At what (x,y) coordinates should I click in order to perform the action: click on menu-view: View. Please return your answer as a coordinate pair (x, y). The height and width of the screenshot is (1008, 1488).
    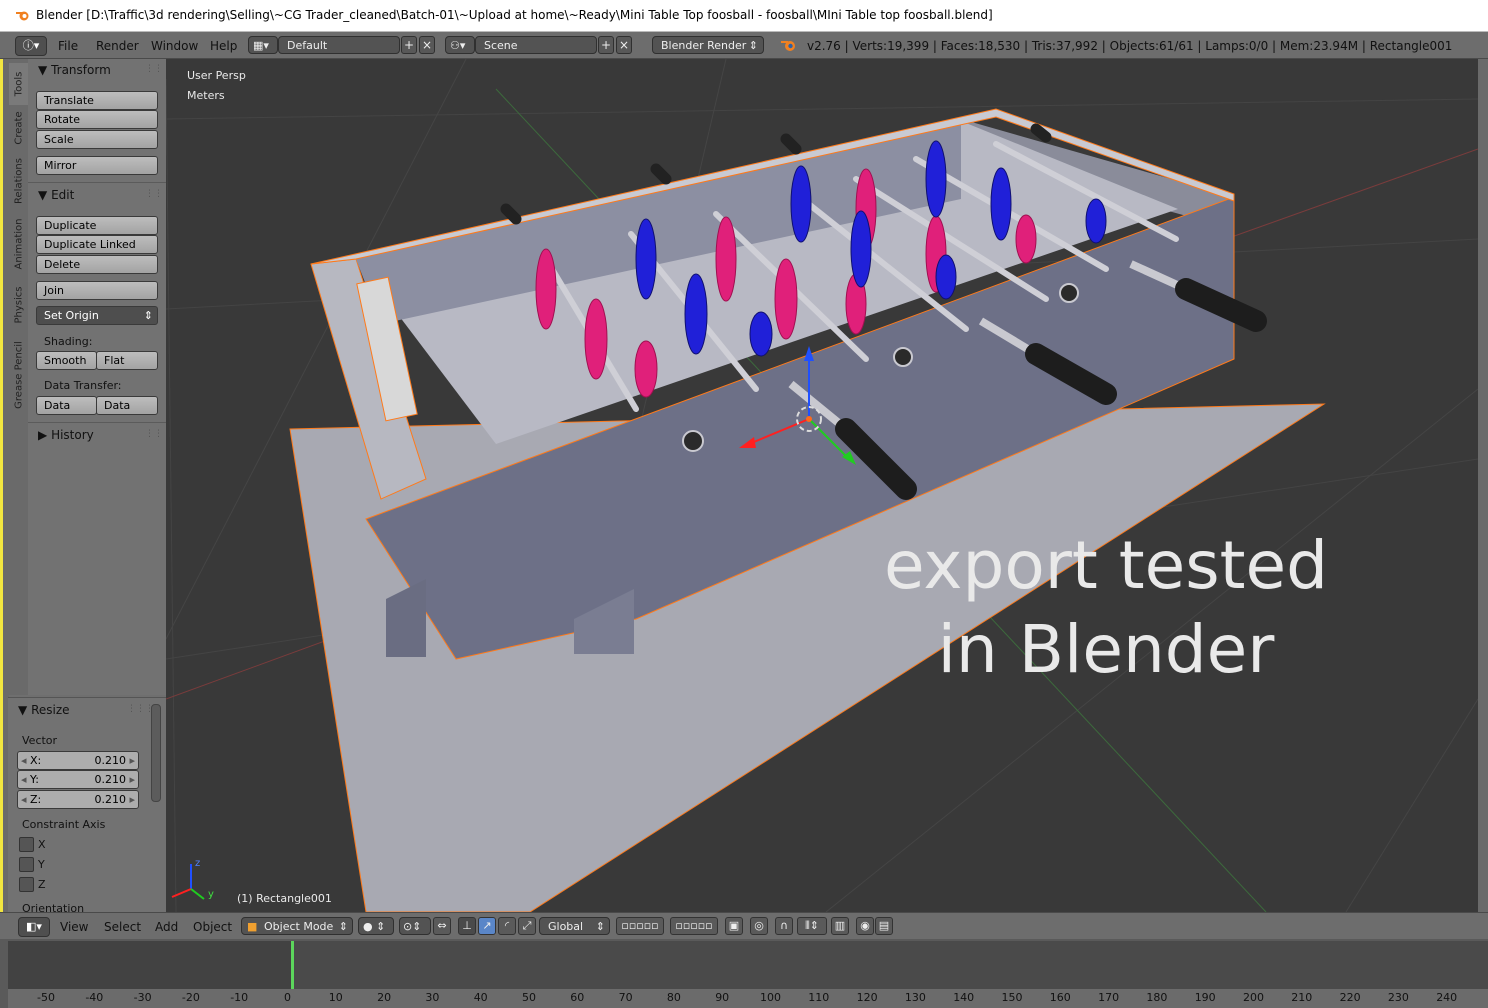
    Looking at the image, I should click on (74, 927).